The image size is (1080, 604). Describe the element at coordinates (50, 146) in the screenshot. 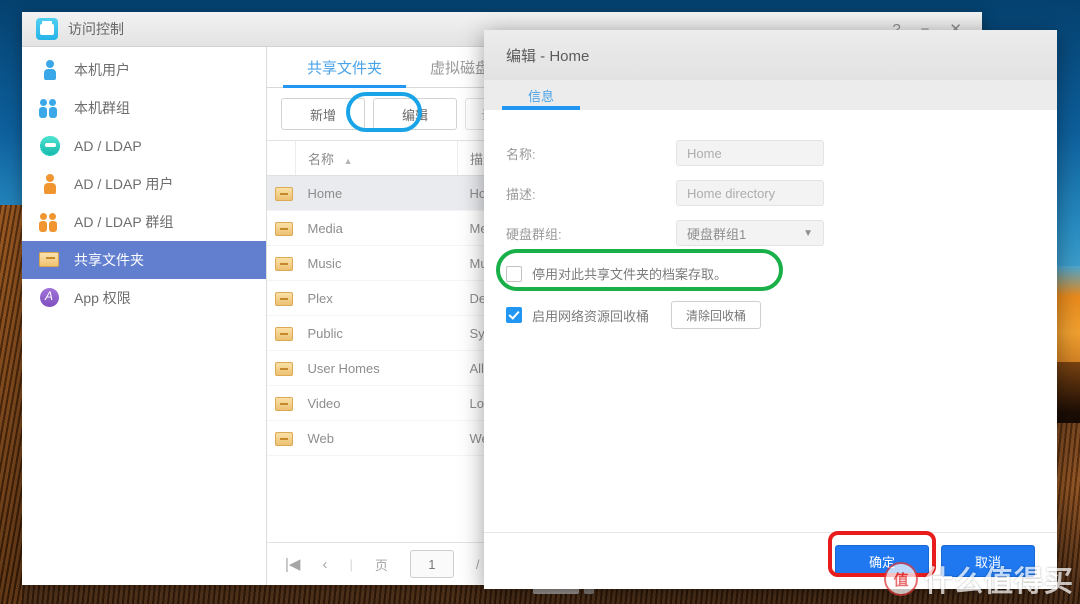

I see `key-icon` at that location.